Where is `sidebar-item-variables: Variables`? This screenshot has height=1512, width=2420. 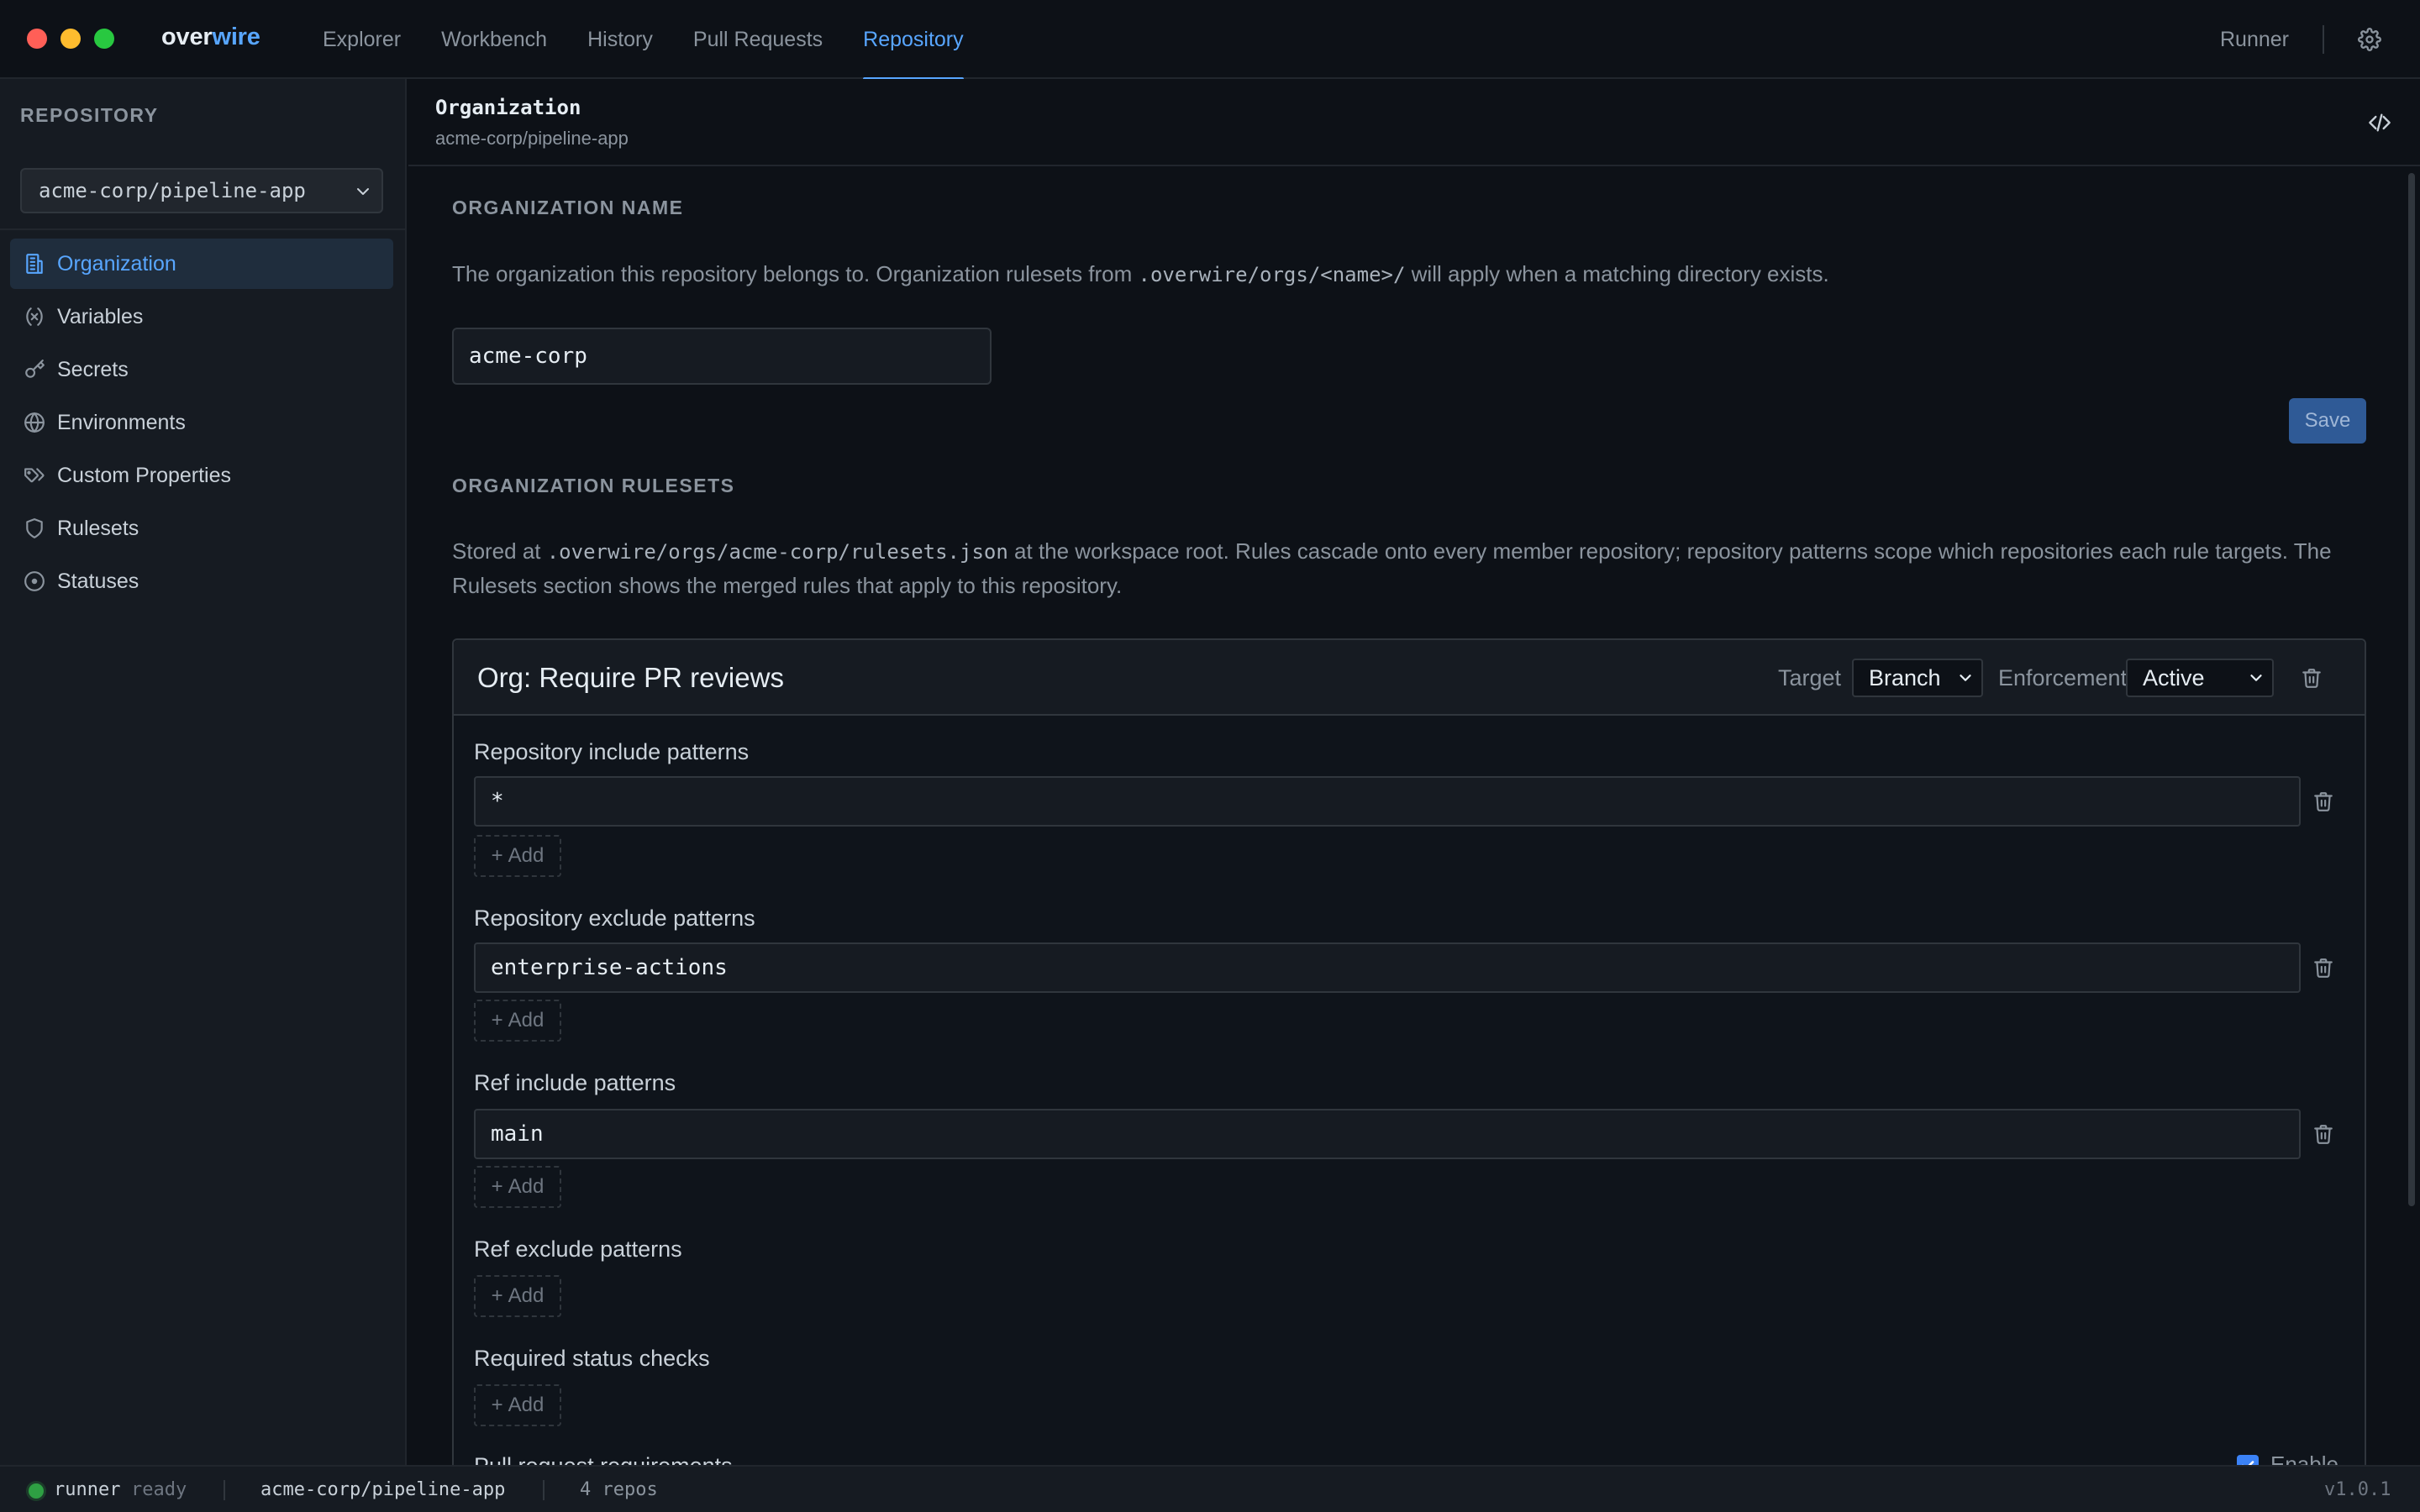
sidebar-item-variables: Variables is located at coordinates (202, 316).